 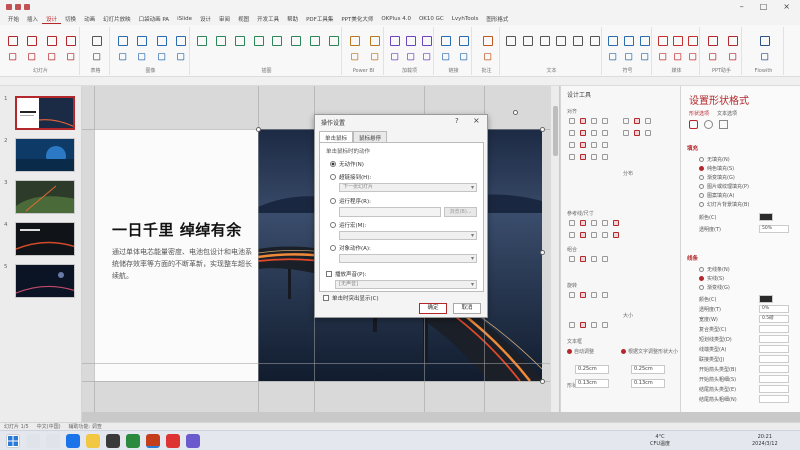 I want to click on object-action-select, so click(x=408, y=258).